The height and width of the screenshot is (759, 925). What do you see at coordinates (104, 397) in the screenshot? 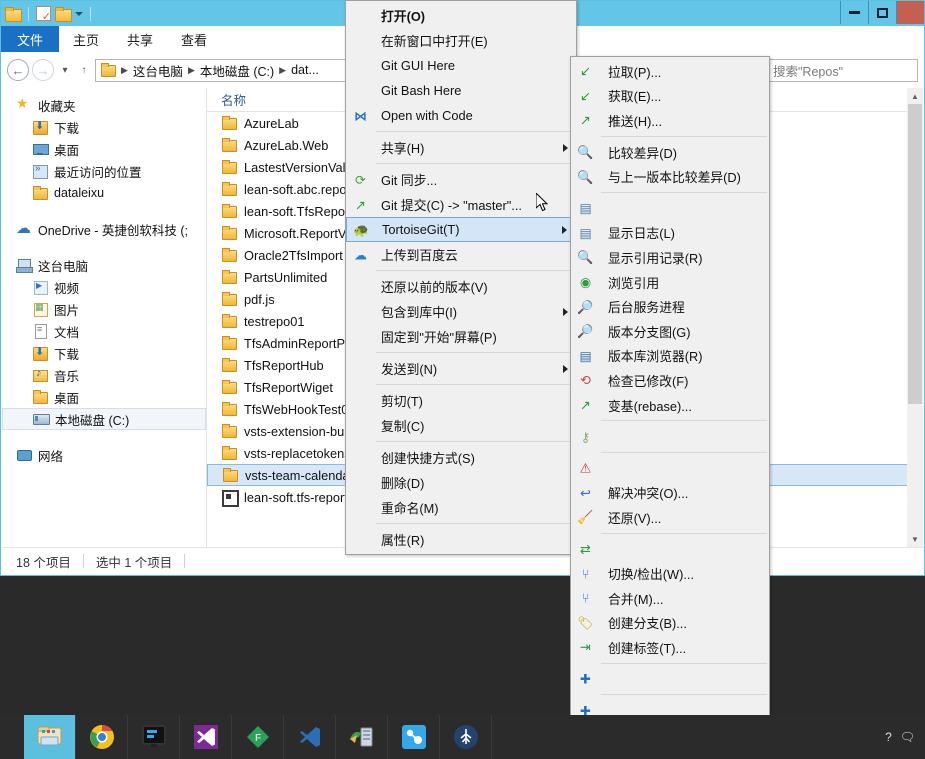
I see `nav-desktop-2: 桌面` at bounding box center [104, 397].